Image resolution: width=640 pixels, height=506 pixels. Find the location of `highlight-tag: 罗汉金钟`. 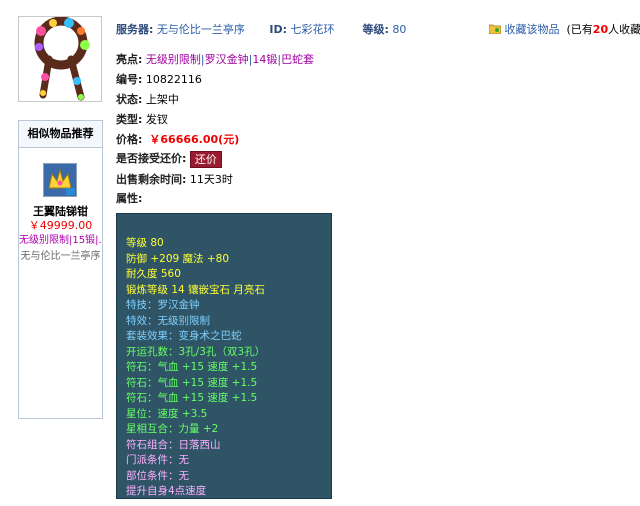

highlight-tag: 罗汉金钟 is located at coordinates (226, 59).